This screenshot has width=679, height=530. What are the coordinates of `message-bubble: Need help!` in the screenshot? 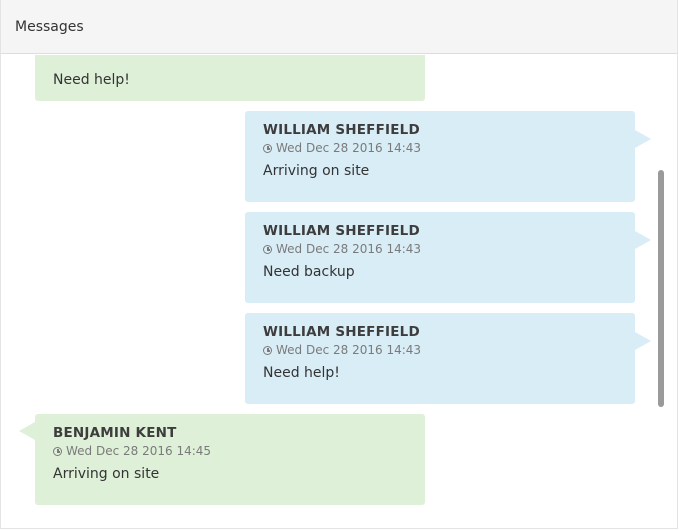 It's located at (230, 78).